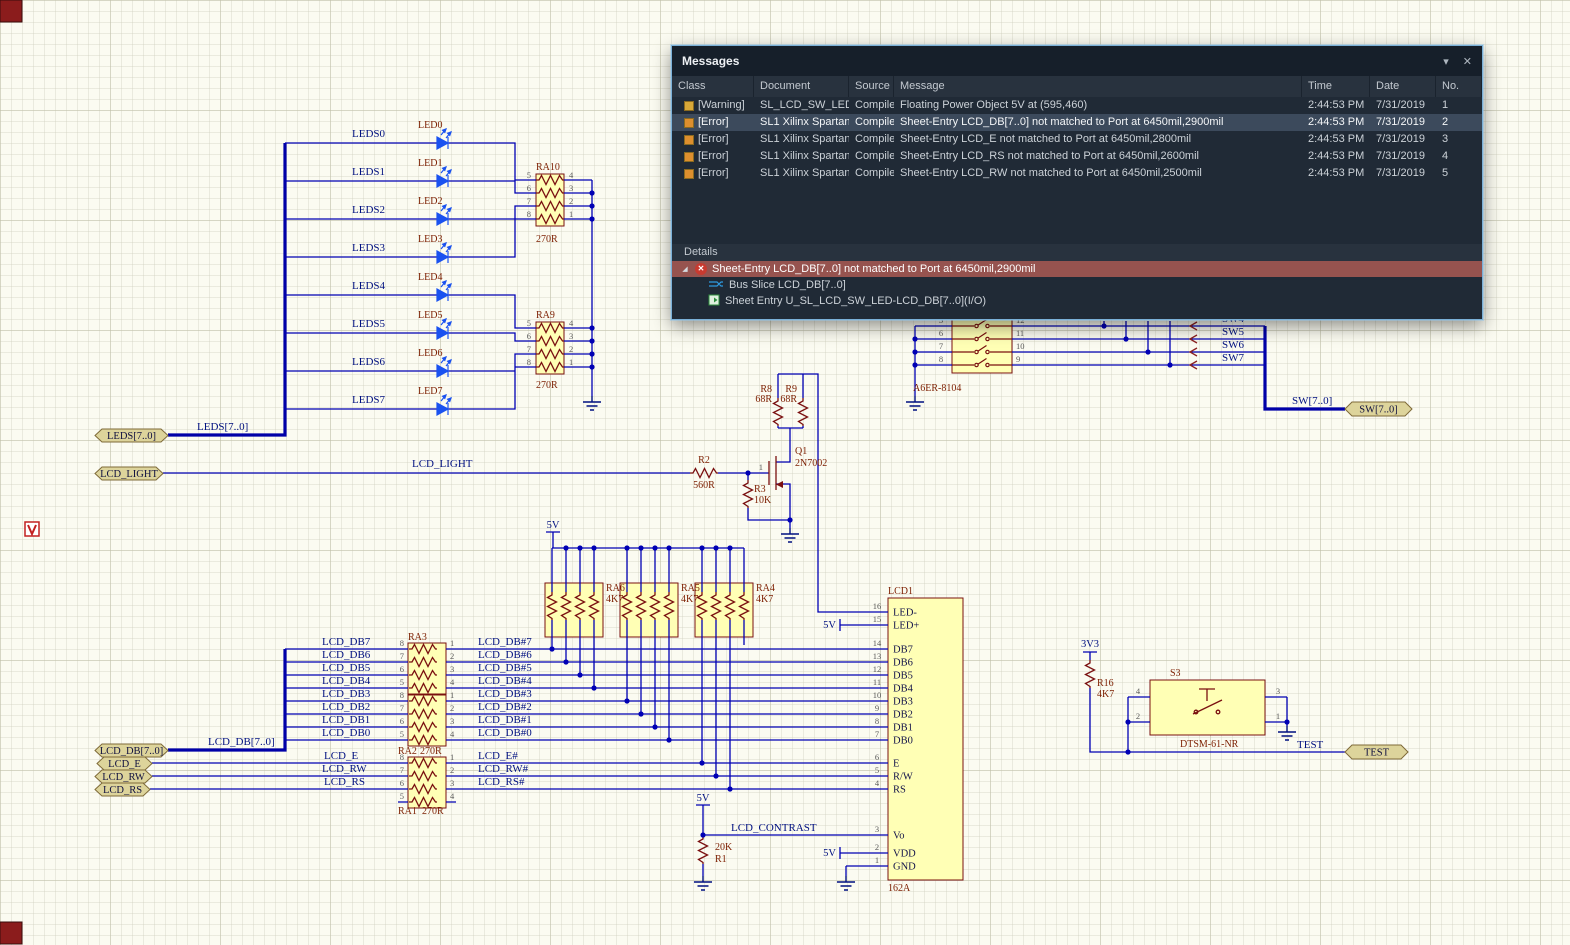 The height and width of the screenshot is (945, 1570). I want to click on net-label: LCD_DB4, so click(346, 681).